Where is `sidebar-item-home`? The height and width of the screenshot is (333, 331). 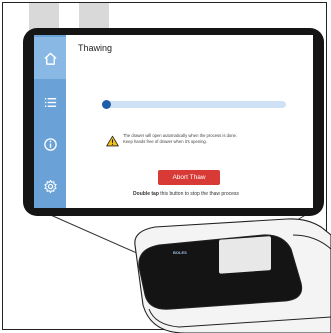
sidebar-item-home is located at coordinates (50, 58).